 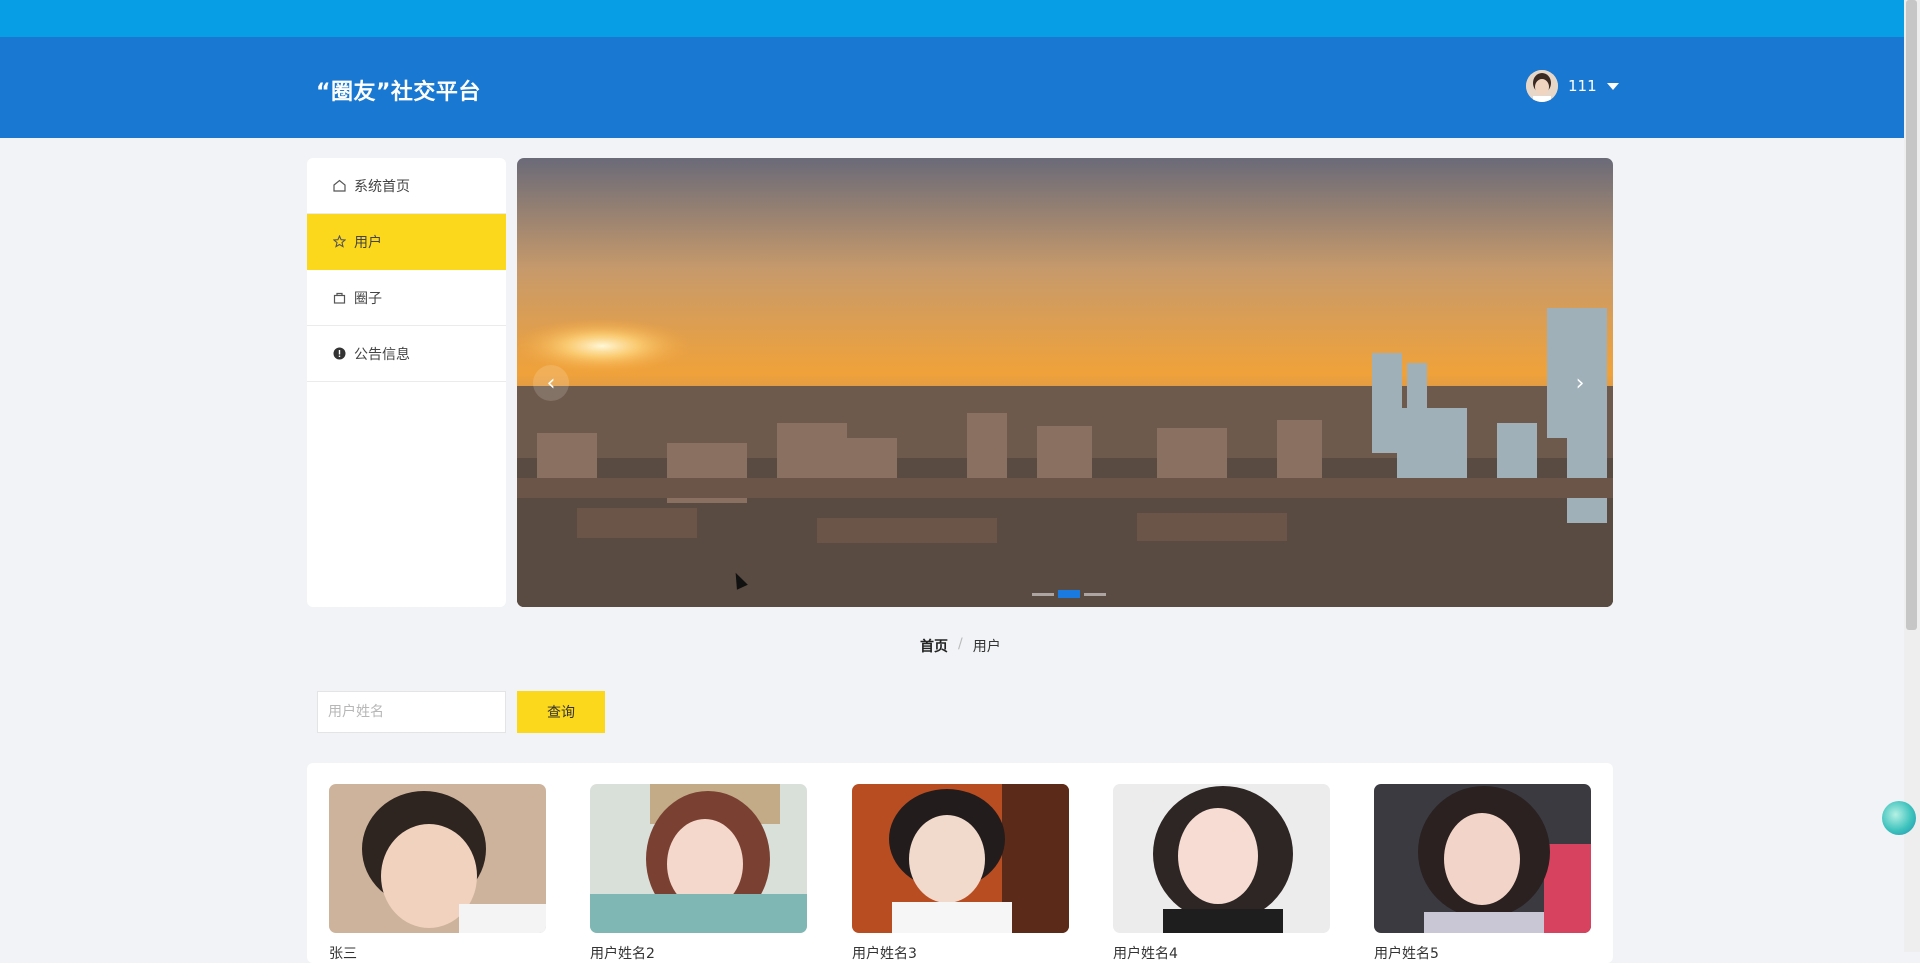 I want to click on sidebar-item-users: 用户, so click(x=406, y=242).